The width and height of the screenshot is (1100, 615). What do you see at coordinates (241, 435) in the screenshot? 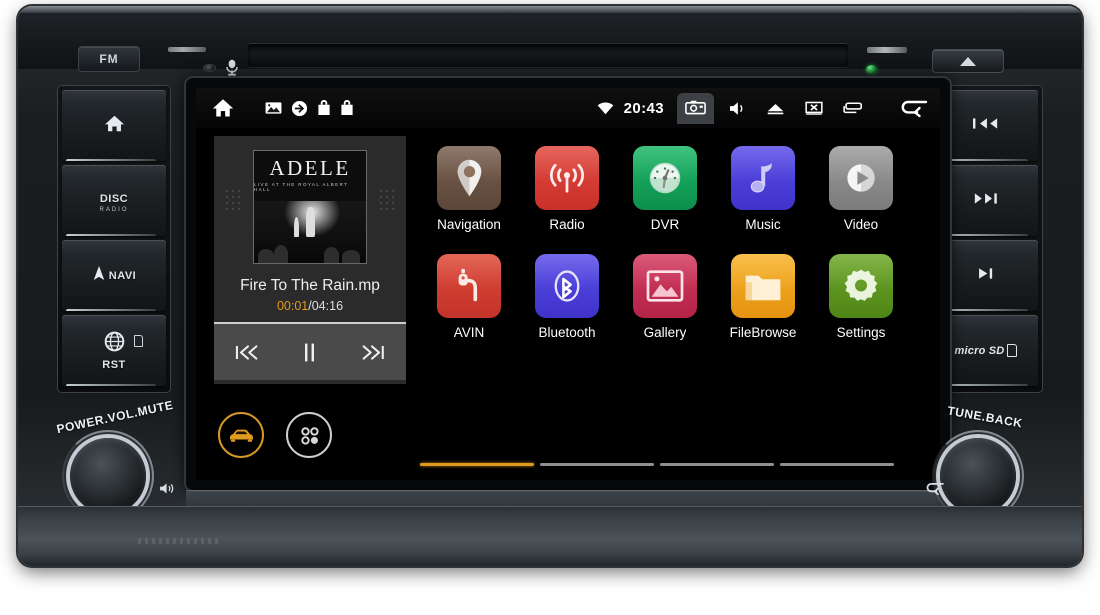
I see `car-mode-button` at bounding box center [241, 435].